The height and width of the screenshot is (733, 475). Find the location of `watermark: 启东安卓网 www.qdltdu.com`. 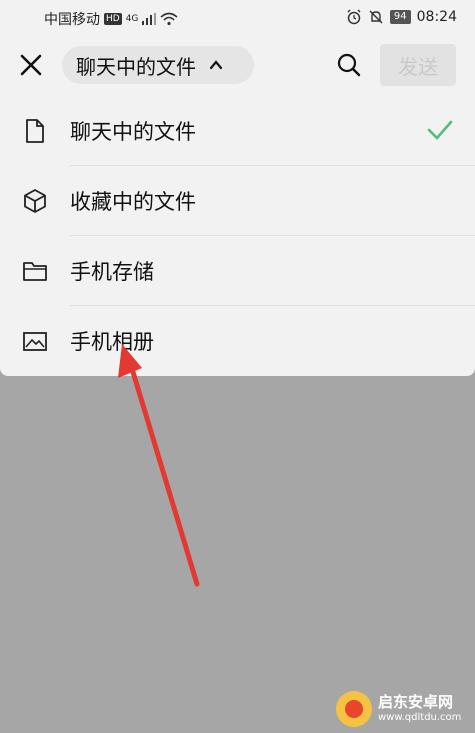

watermark: 启东安卓网 www.qdltdu.com is located at coordinates (404, 709).